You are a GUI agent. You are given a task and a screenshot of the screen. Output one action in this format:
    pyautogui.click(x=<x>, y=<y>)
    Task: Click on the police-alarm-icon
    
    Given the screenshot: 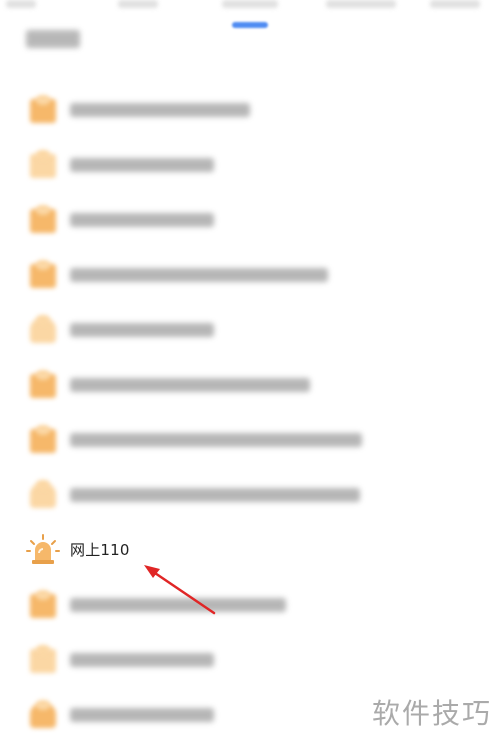 What is the action you would take?
    pyautogui.click(x=43, y=550)
    